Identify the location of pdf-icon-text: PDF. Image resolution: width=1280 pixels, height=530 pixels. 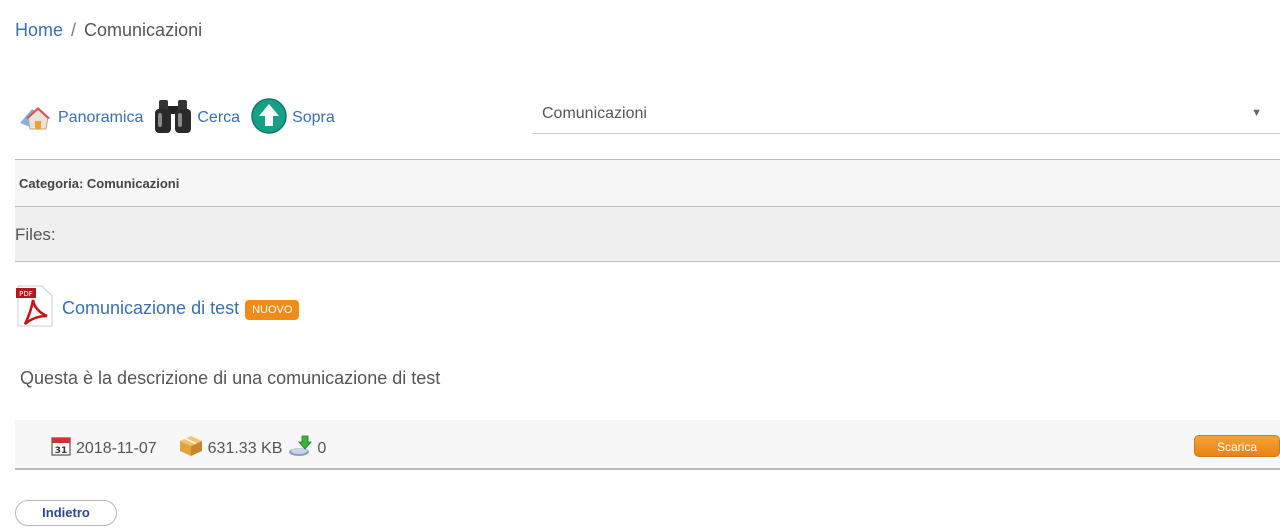
(26, 294).